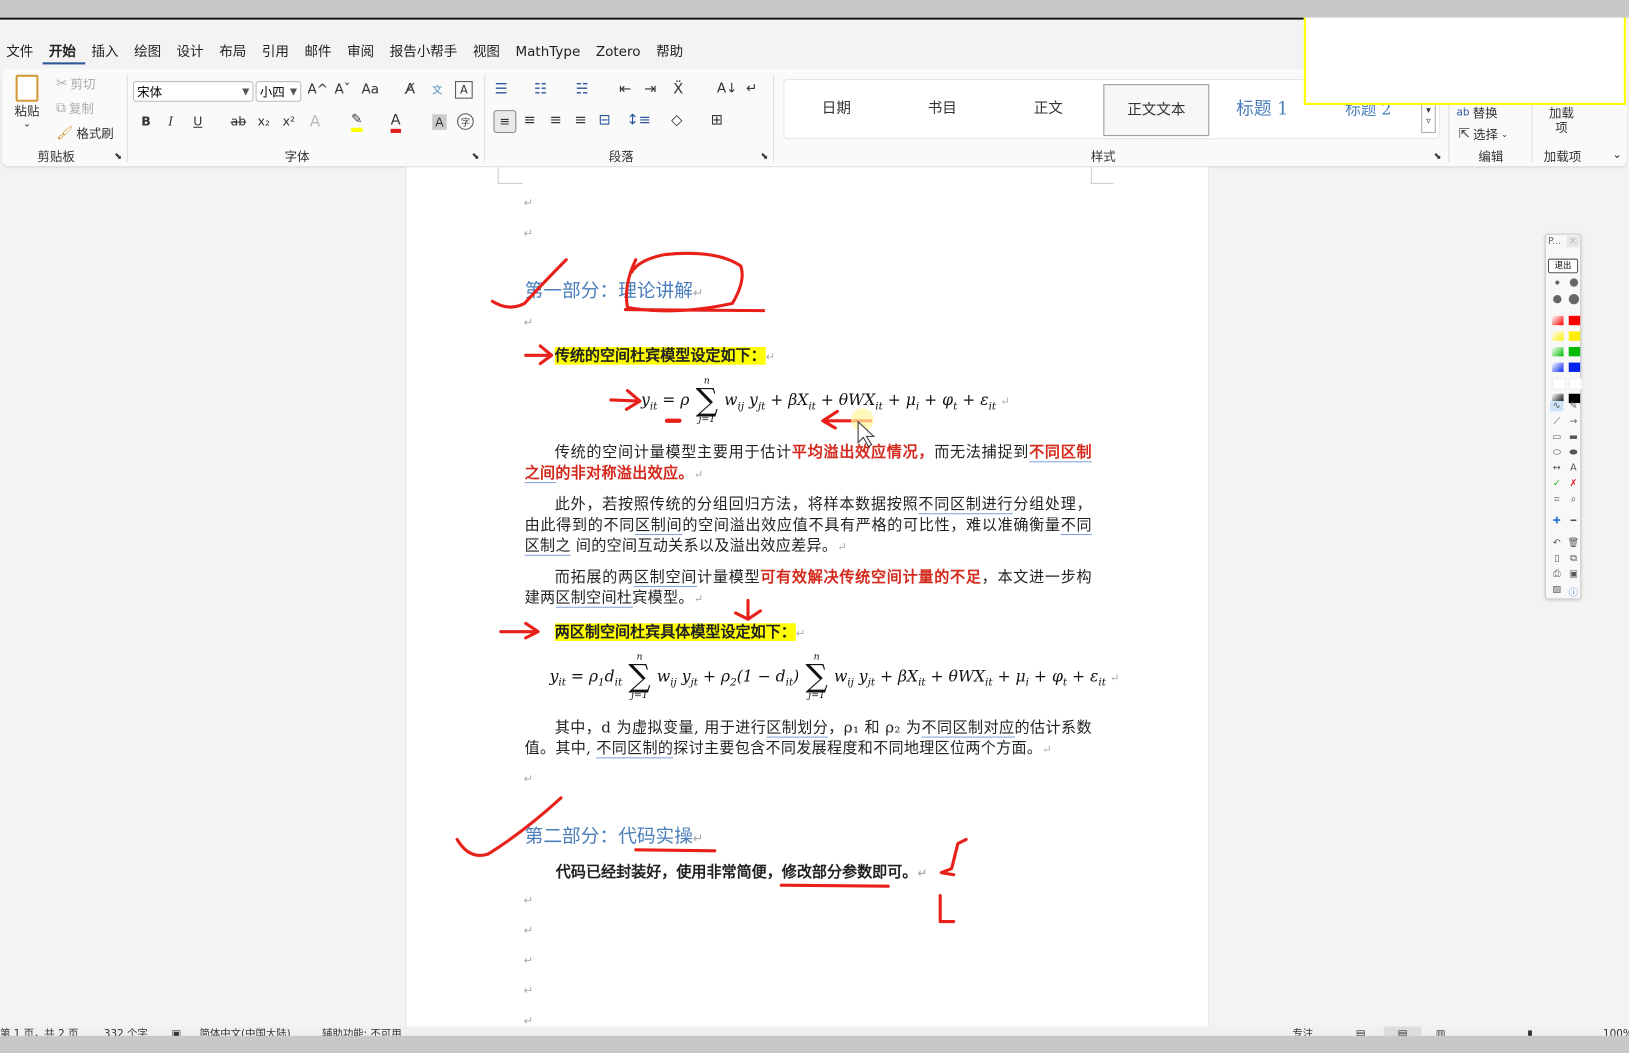  I want to click on change-case-button: Aa, so click(371, 90).